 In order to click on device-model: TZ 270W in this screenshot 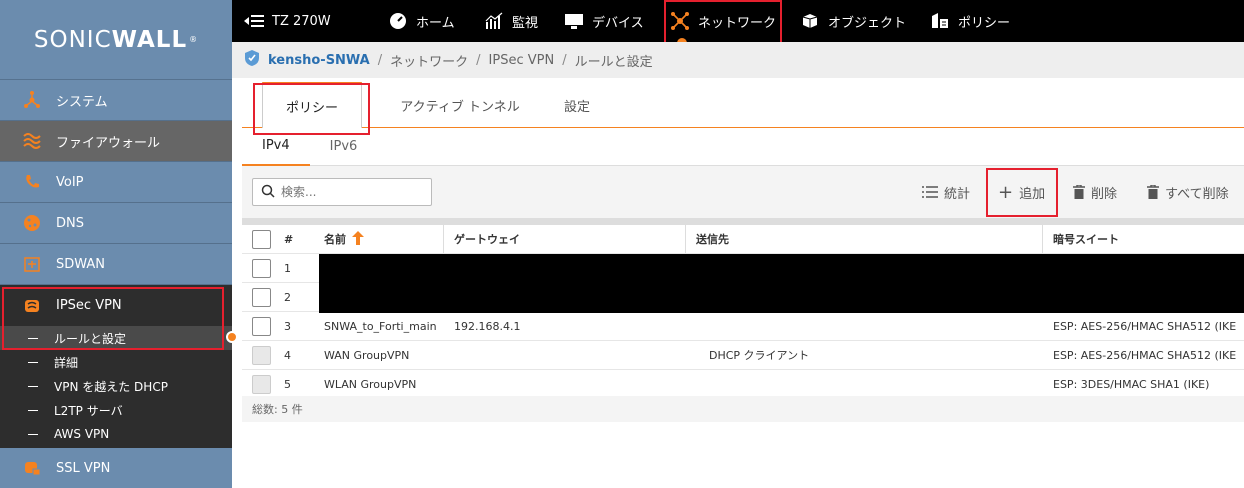, I will do `click(301, 21)`.